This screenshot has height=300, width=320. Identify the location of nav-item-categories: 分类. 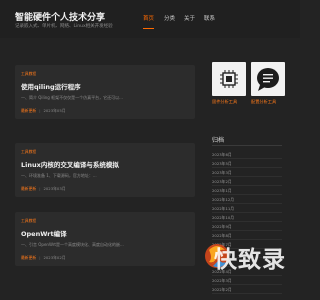
(169, 19).